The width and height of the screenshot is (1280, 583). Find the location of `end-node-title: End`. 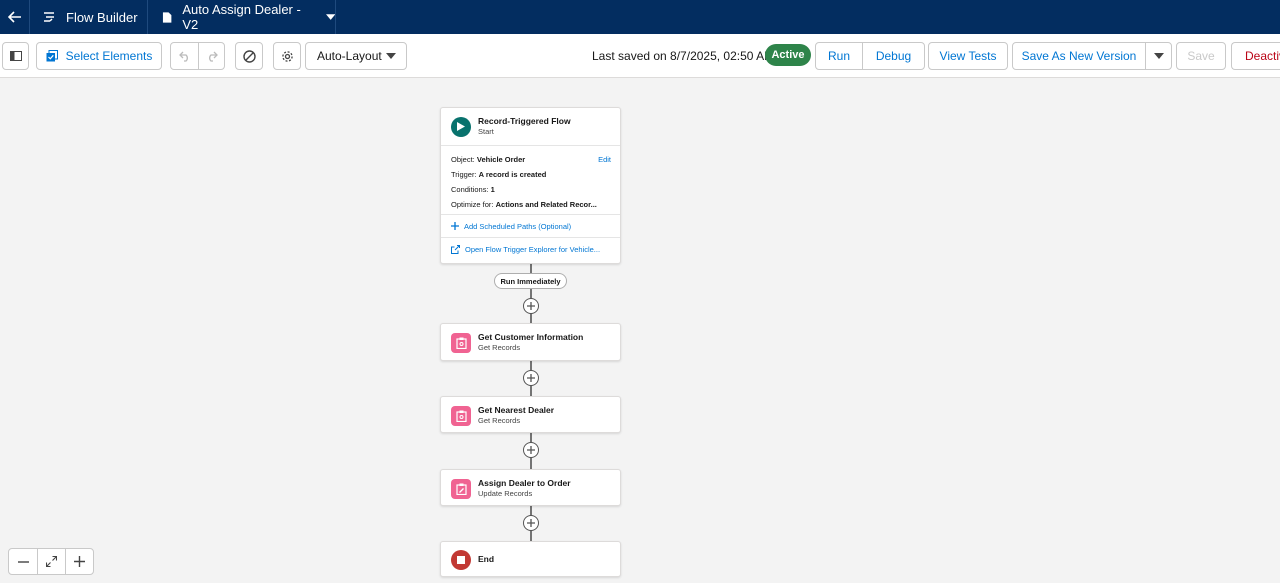

end-node-title: End is located at coordinates (486, 559).